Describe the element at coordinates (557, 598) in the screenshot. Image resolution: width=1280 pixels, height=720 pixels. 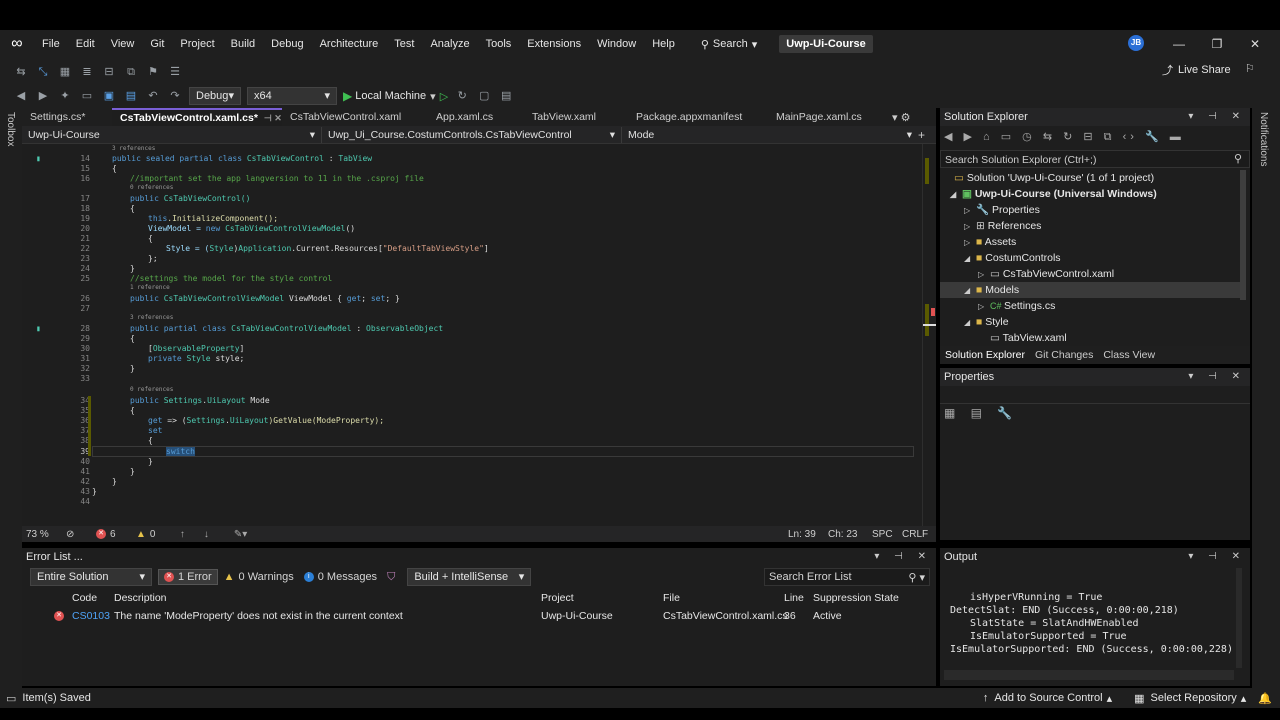
I see `column-header-project: Project` at that location.